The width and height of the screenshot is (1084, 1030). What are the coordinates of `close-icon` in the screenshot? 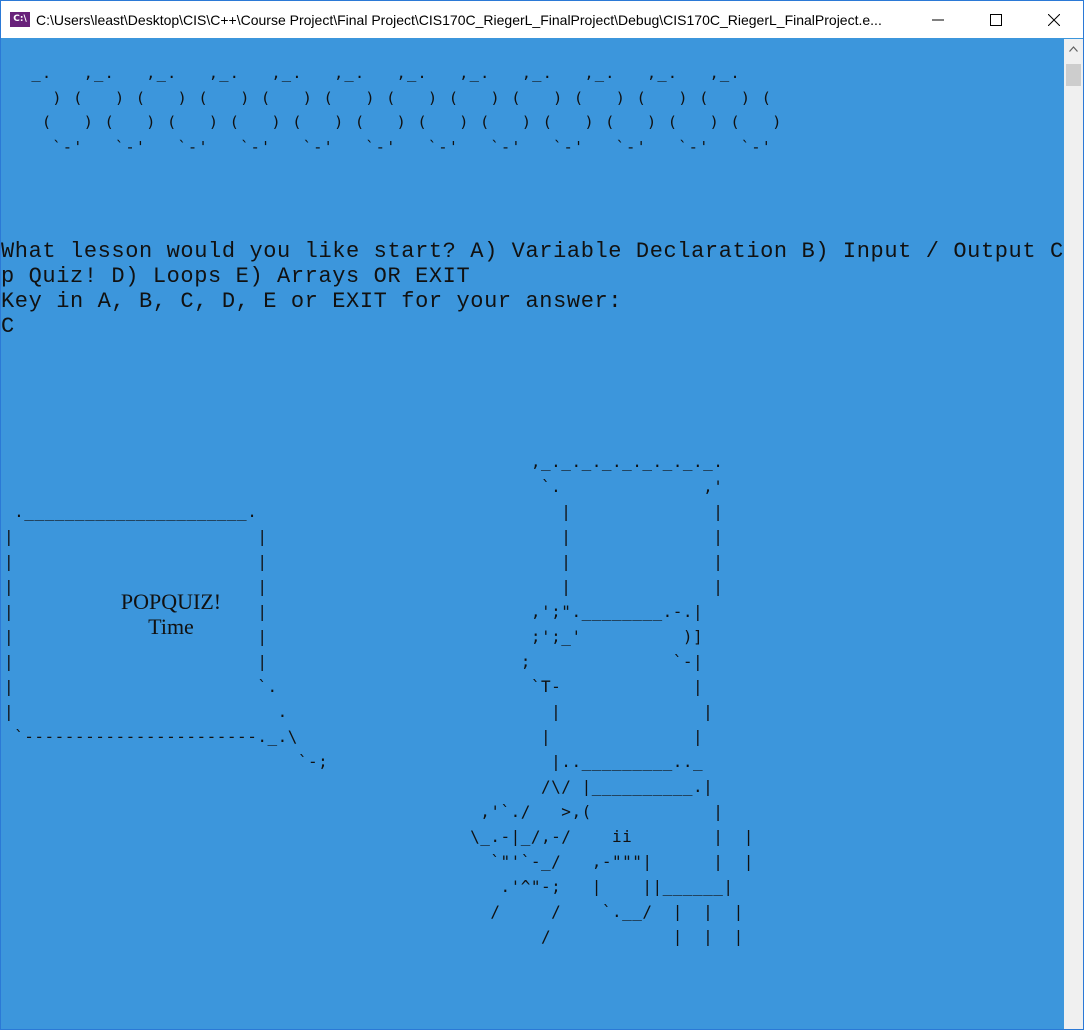 It's located at (1054, 19).